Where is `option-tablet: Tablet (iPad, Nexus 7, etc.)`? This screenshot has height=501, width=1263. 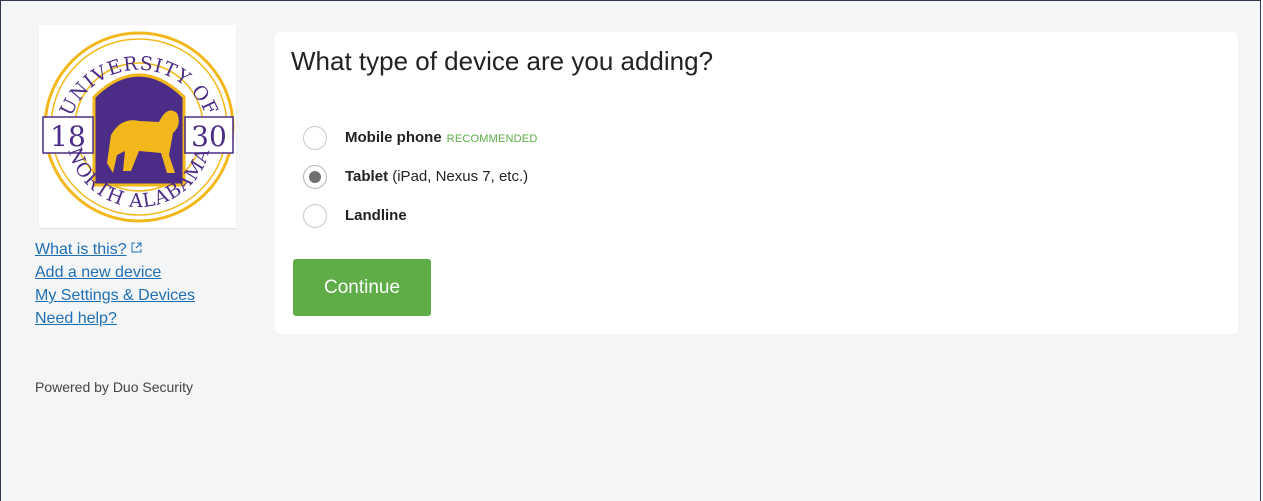 option-tablet: Tablet (iPad, Nexus 7, etc.) is located at coordinates (420, 176).